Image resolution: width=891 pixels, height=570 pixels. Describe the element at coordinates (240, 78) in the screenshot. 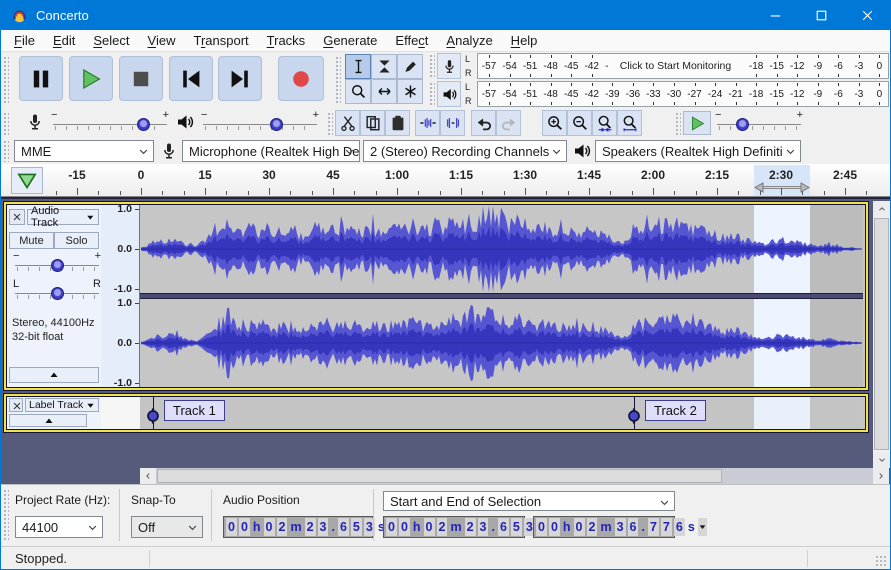

I see `skip-to-end-button` at that location.